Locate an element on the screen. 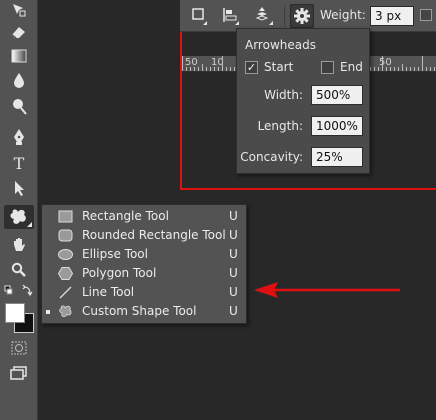 This screenshot has height=420, width=436. gradient-icon is located at coordinates (19, 58).